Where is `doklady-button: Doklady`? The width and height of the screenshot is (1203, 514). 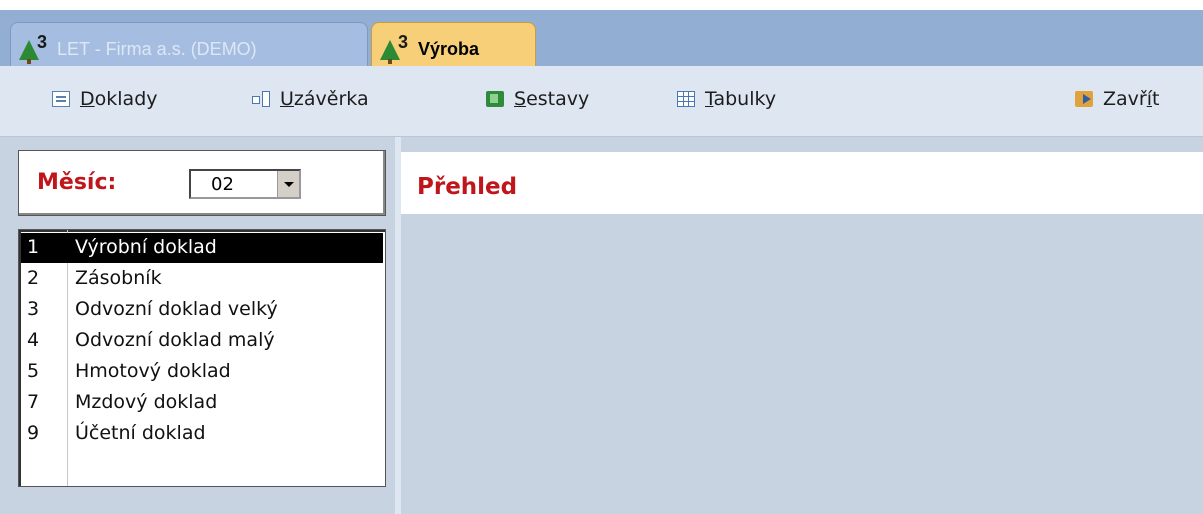
doklady-button: Doklady is located at coordinates (105, 99).